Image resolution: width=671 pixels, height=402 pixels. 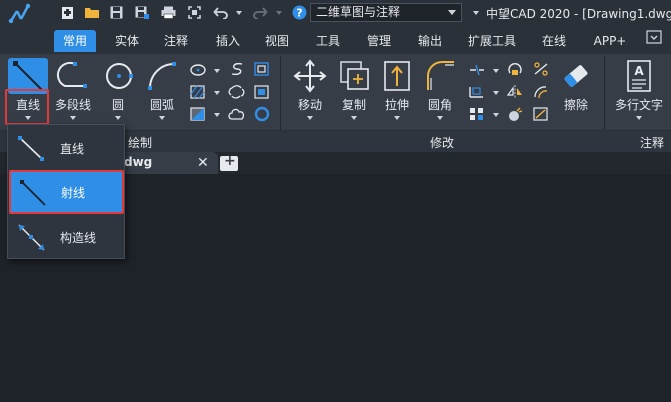 I want to click on mtext-icon: A, so click(x=639, y=76).